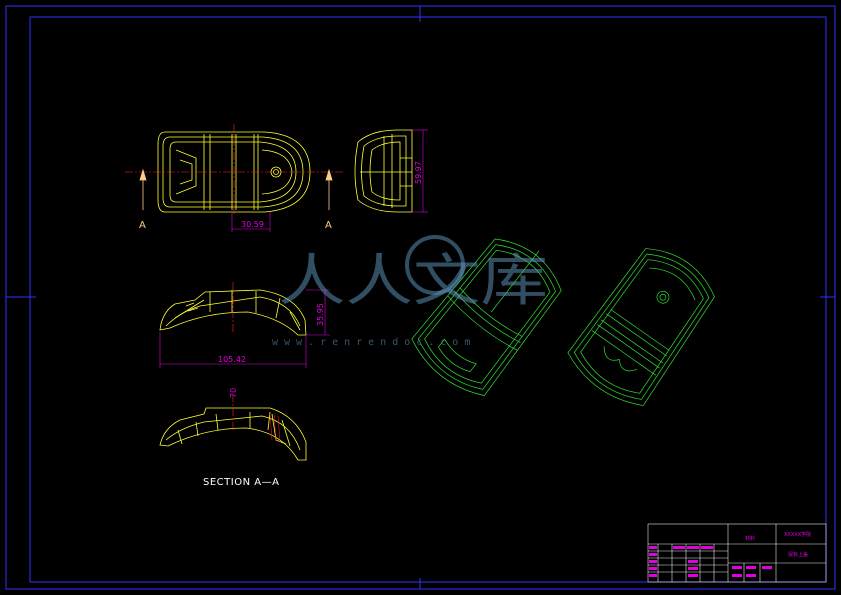 The height and width of the screenshot is (595, 841). I want to click on section-marker-right: A, so click(328, 225).